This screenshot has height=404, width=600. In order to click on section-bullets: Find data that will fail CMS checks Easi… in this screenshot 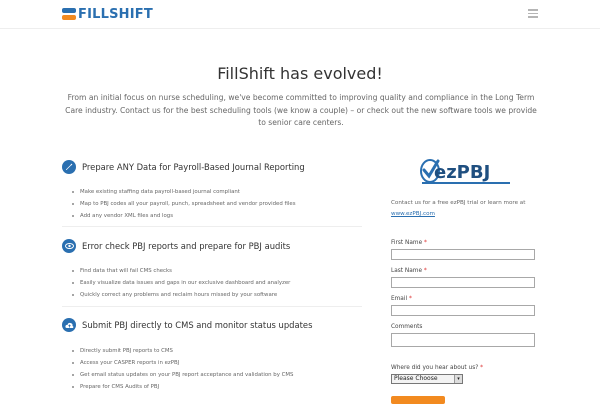, I will do `click(180, 283)`.